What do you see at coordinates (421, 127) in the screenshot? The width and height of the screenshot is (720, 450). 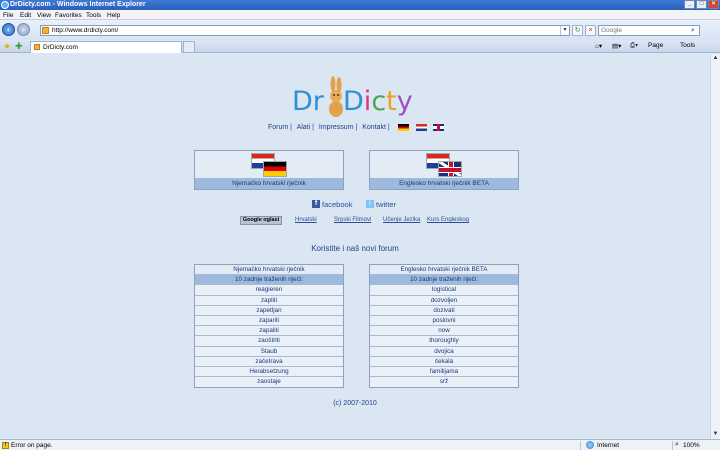 I see `croatian-flag-icon` at bounding box center [421, 127].